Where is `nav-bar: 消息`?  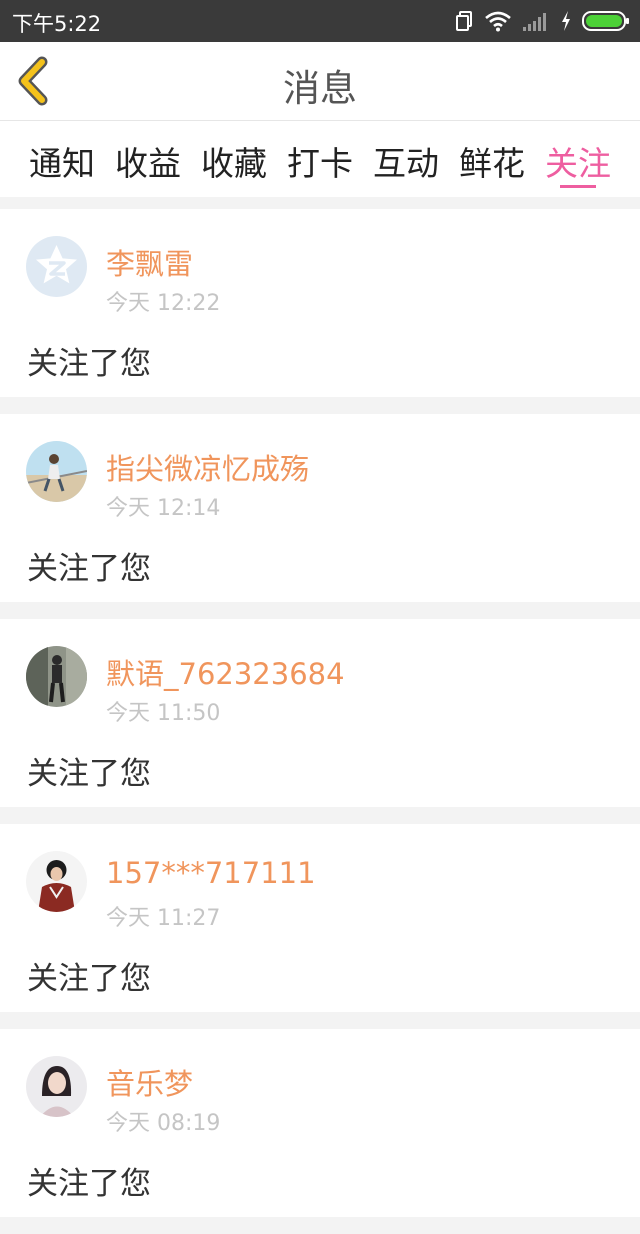
nav-bar: 消息 is located at coordinates (320, 81).